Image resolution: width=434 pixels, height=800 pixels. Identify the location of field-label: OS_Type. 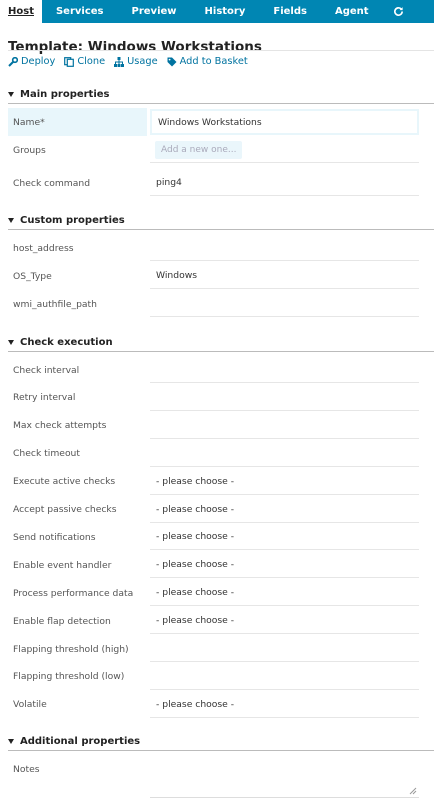
(32, 276).